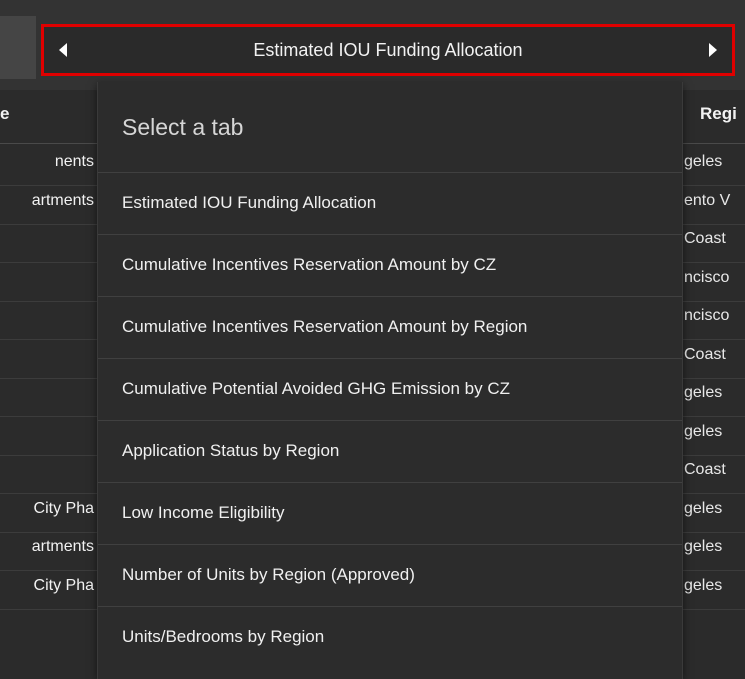 Image resolution: width=745 pixels, height=679 pixels. Describe the element at coordinates (231, 450) in the screenshot. I see `tab-option-label: Application Status by Region` at that location.